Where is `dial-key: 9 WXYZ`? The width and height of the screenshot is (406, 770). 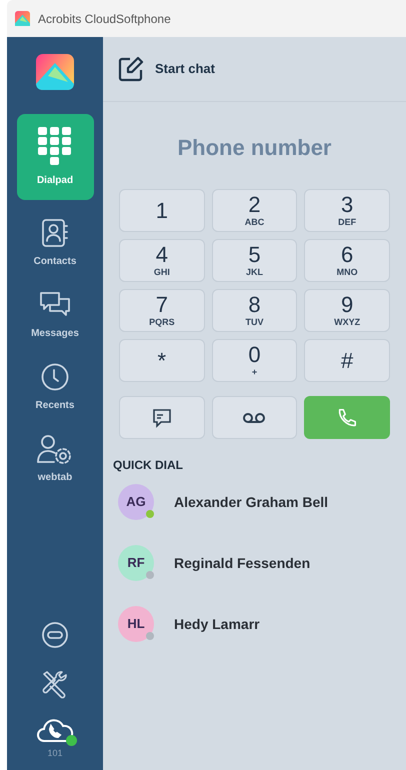 dial-key: 9 WXYZ is located at coordinates (347, 310).